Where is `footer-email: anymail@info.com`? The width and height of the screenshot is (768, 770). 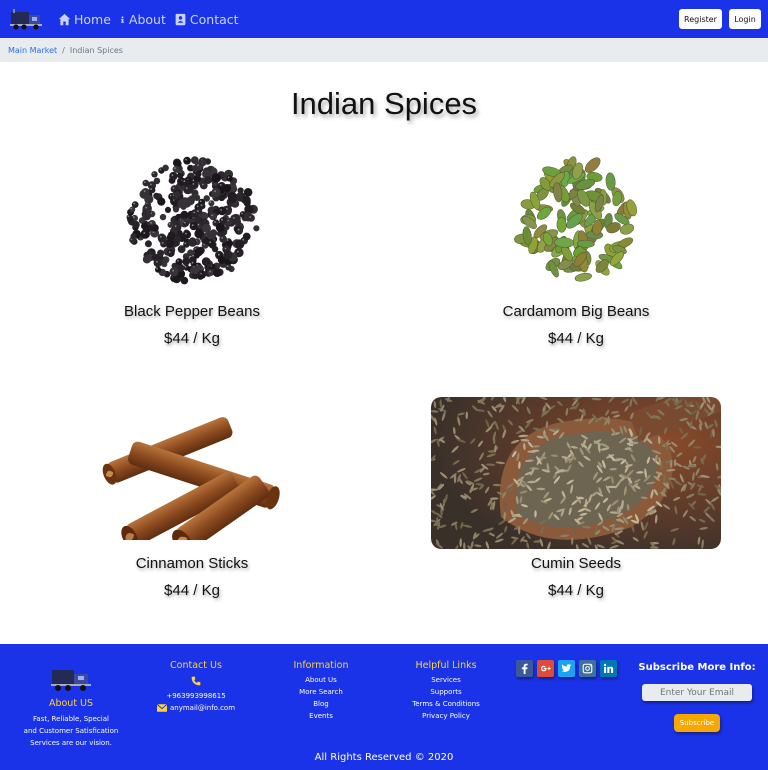 footer-email: anymail@info.com is located at coordinates (202, 708).